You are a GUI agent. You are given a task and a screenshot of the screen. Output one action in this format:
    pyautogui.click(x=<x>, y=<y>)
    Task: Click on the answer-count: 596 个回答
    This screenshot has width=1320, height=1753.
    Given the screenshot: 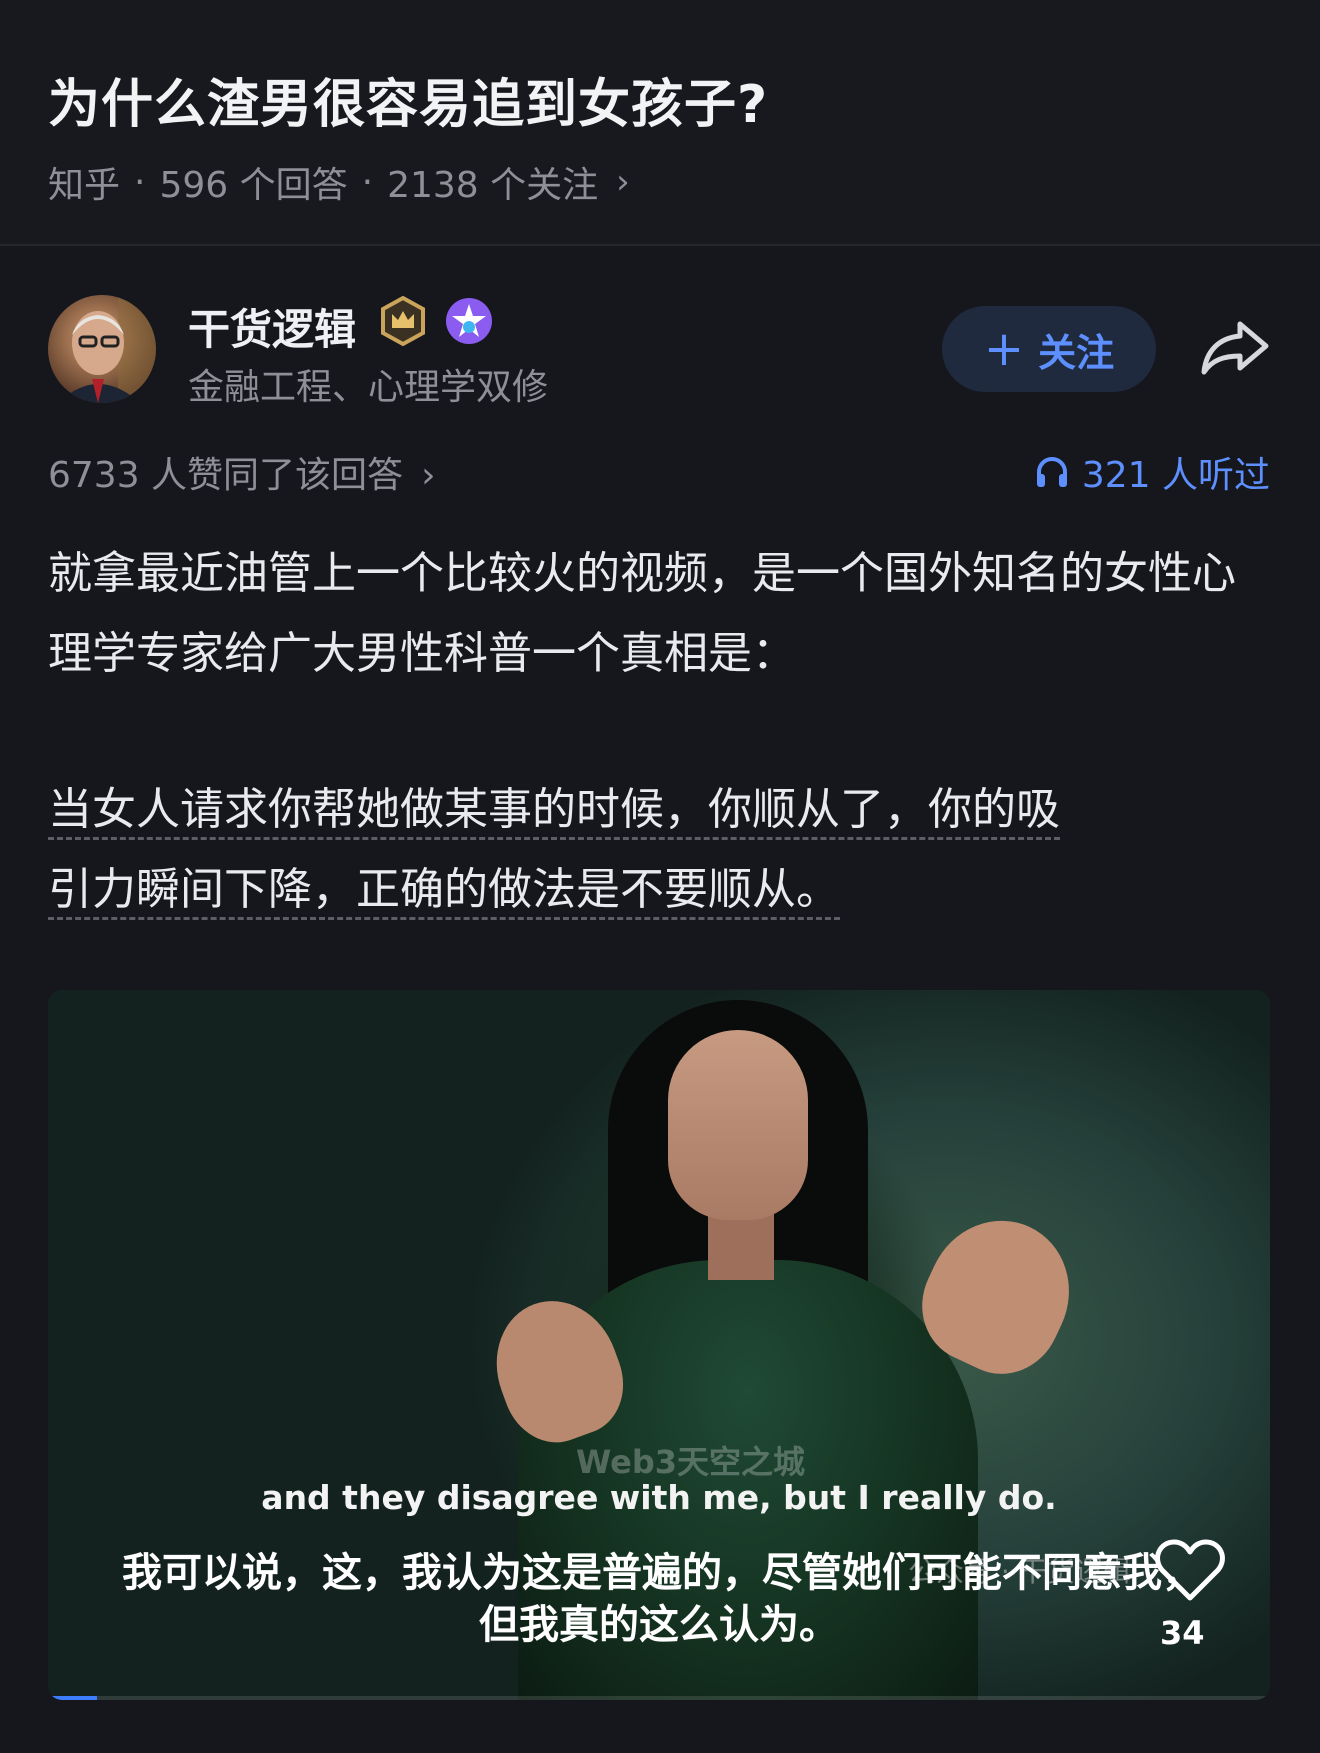 What is the action you would take?
    pyautogui.click(x=253, y=185)
    